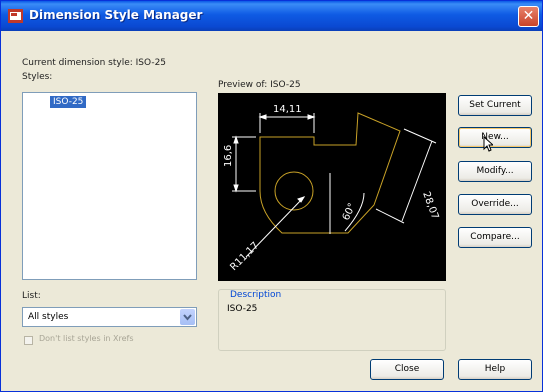 This screenshot has width=543, height=392. Describe the element at coordinates (68, 102) in the screenshot. I see `styles-list-item: ISO-25` at that location.